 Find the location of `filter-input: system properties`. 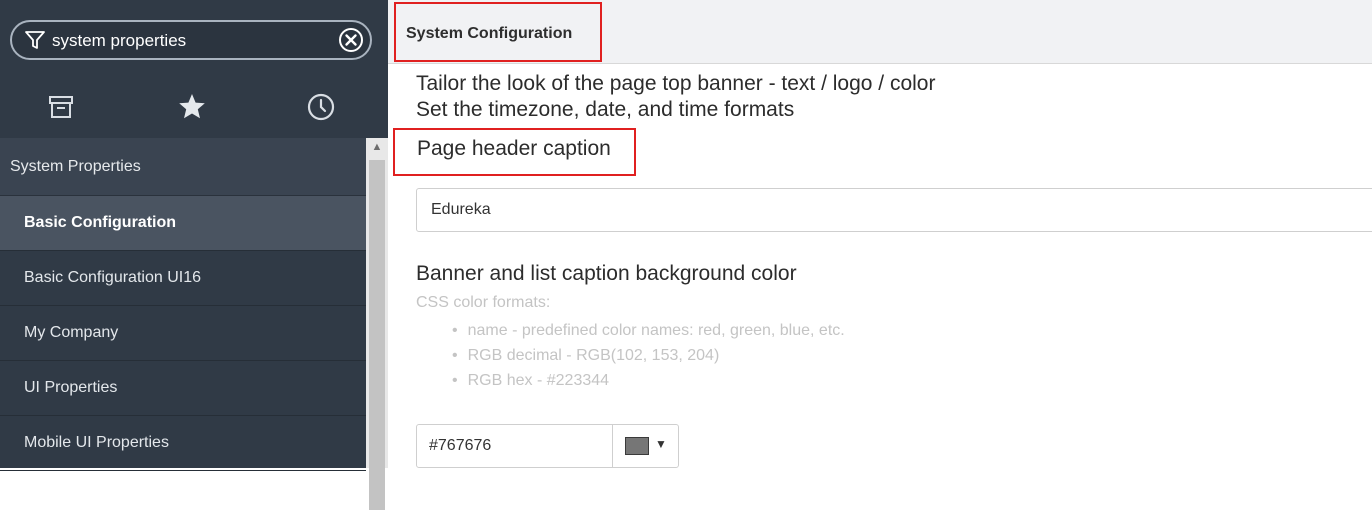

filter-input: system properties is located at coordinates (119, 41).